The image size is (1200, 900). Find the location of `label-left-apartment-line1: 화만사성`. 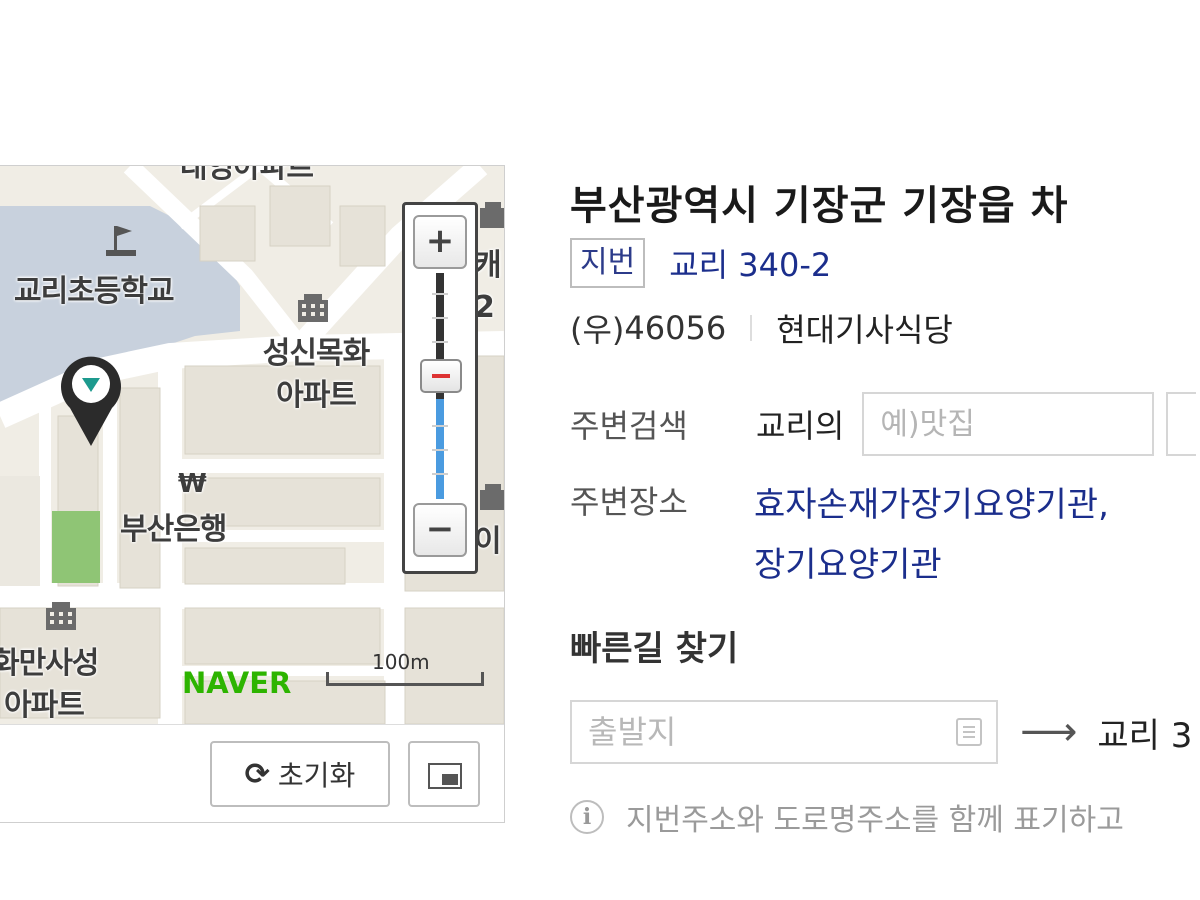

label-left-apartment-line1: 화만사성 is located at coordinates (49, 663).